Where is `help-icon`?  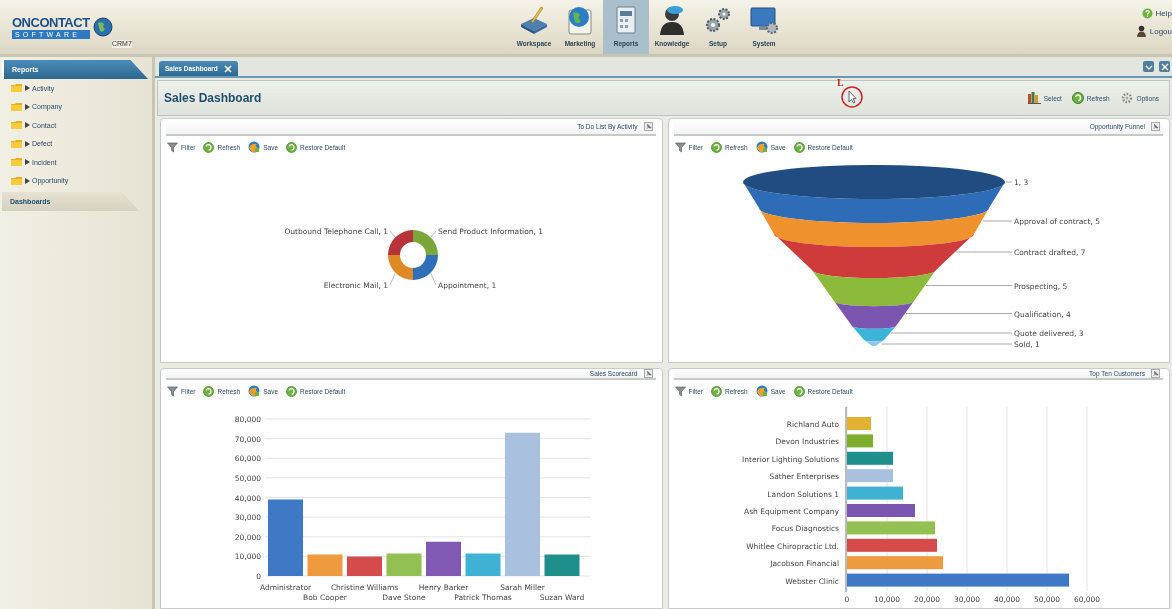
help-icon is located at coordinates (1147, 13).